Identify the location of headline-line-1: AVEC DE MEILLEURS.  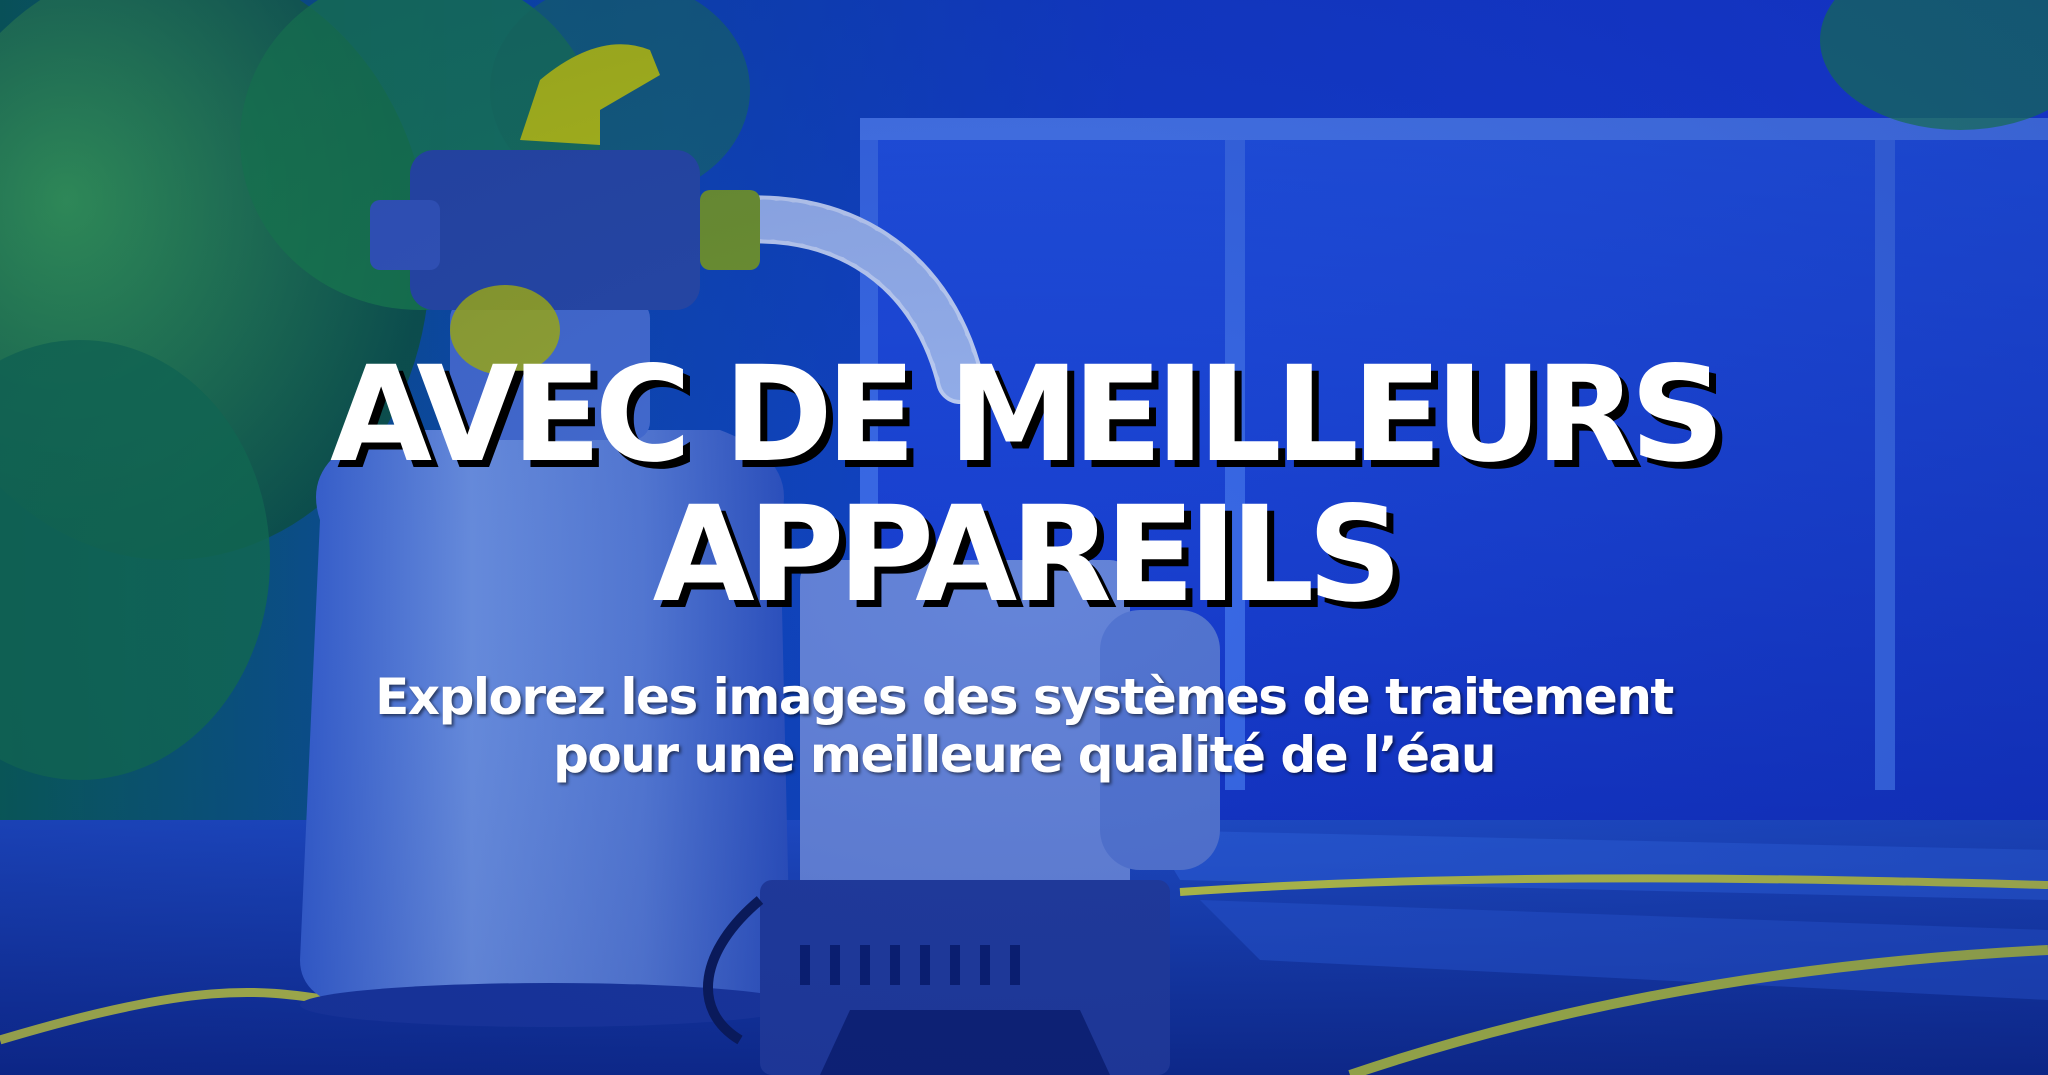
(1027, 415).